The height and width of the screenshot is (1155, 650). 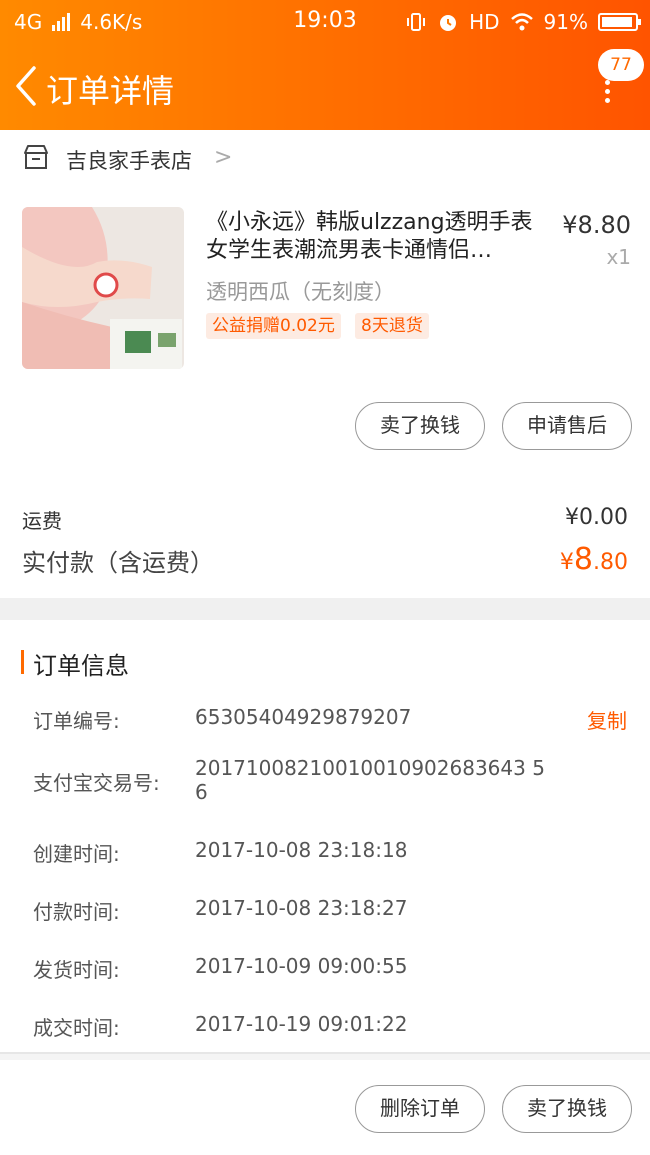 What do you see at coordinates (96, 783) in the screenshot?
I see `alipay-trade-label: 支付宝交易号:` at bounding box center [96, 783].